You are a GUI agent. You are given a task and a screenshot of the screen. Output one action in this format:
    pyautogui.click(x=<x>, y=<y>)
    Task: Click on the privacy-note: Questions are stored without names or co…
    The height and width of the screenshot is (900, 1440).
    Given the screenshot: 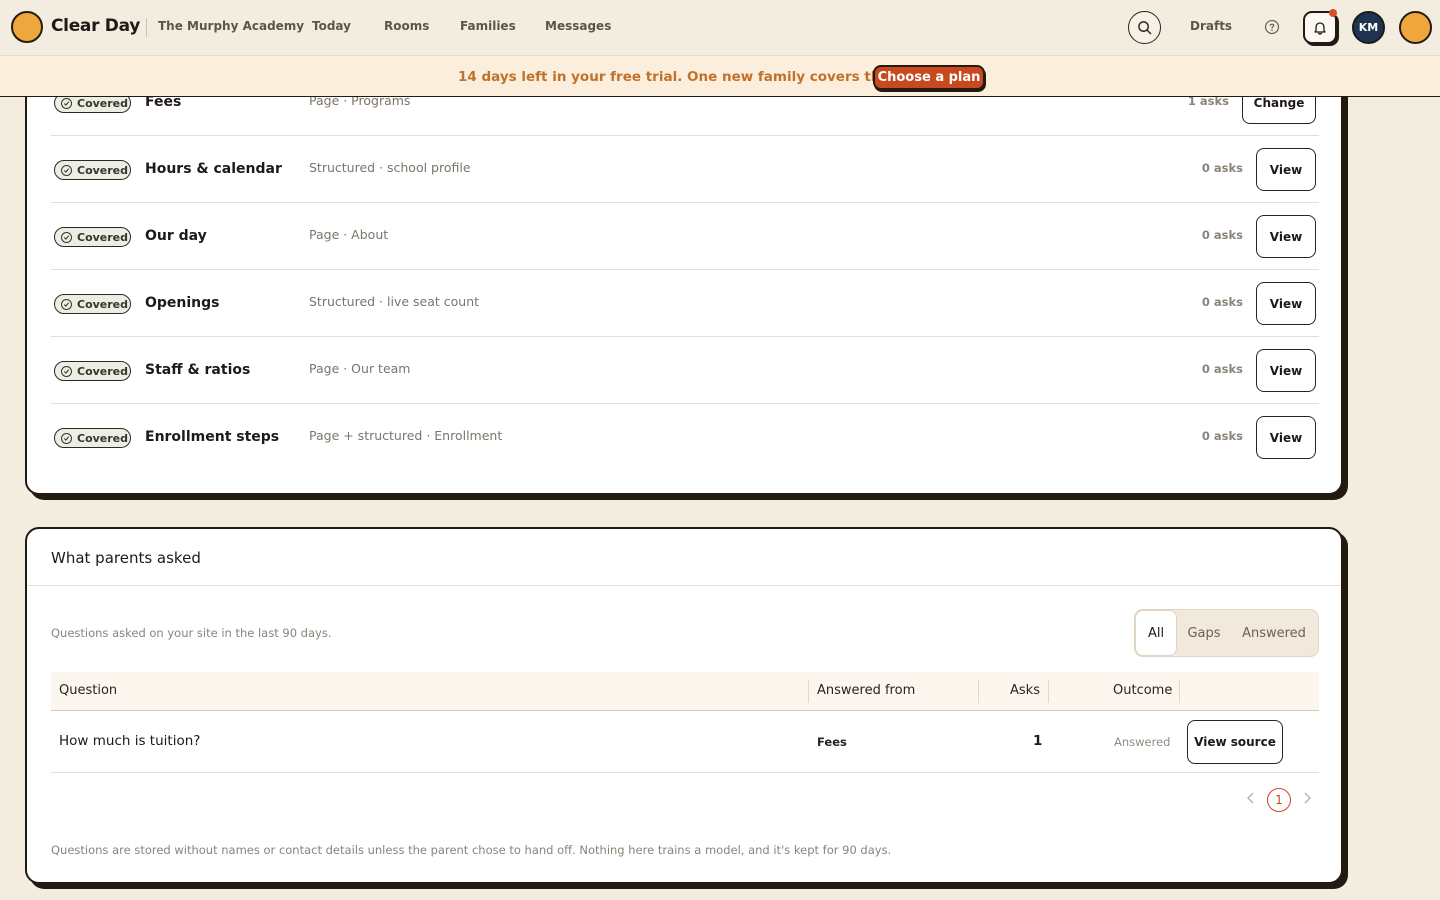 What is the action you would take?
    pyautogui.click(x=471, y=850)
    